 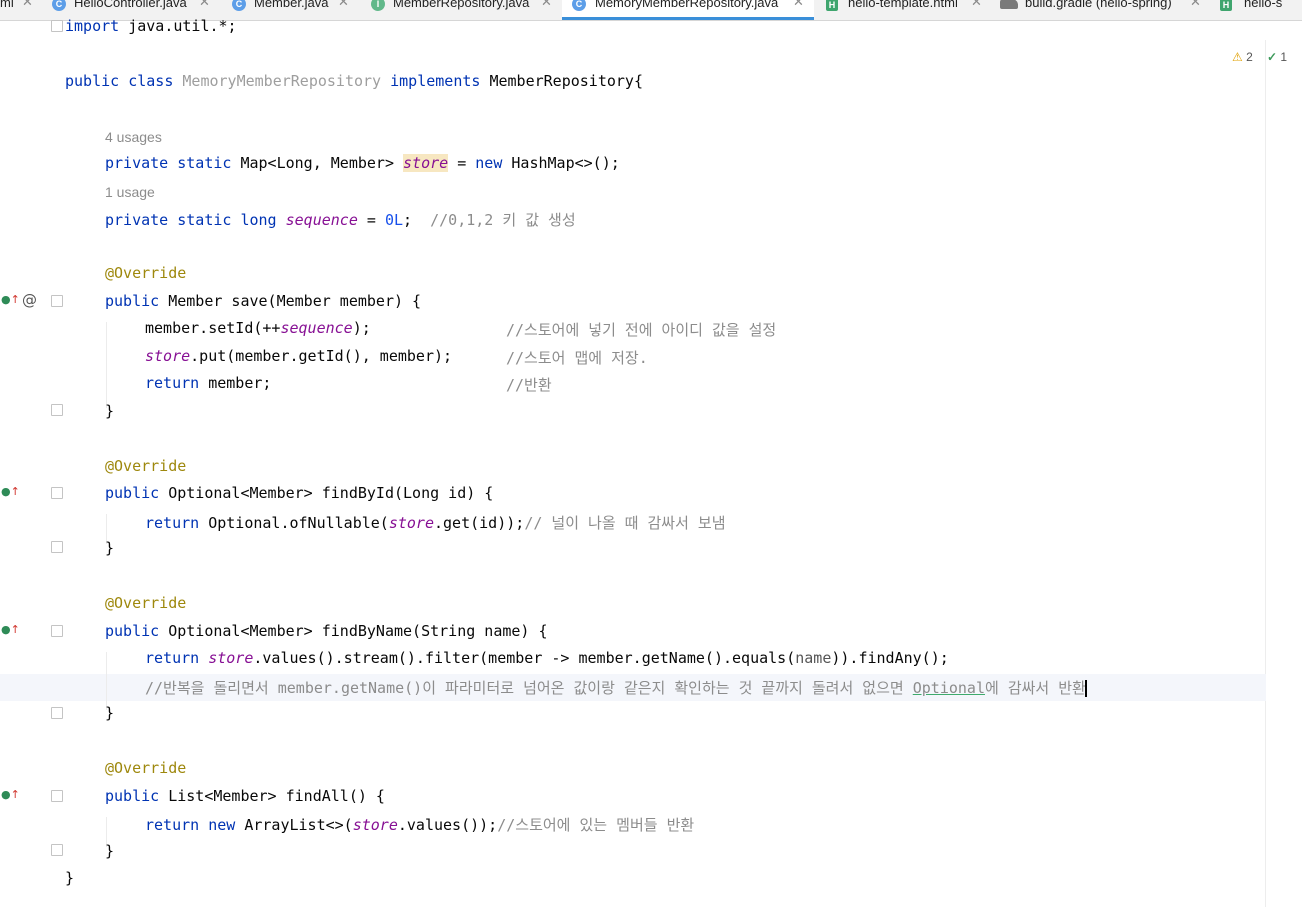 What do you see at coordinates (92, 26) in the screenshot?
I see `keyword: import` at bounding box center [92, 26].